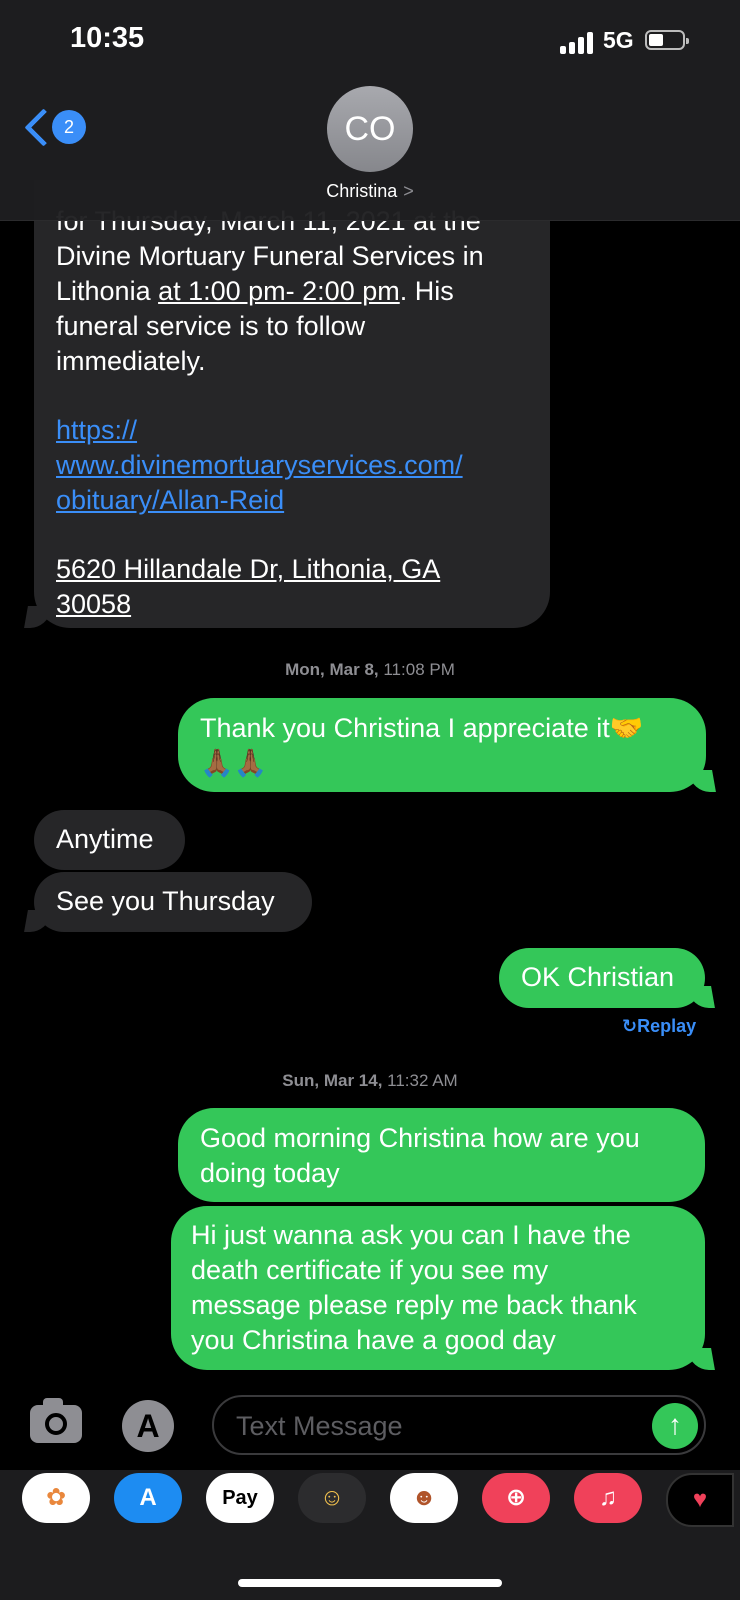 Image resolution: width=740 pixels, height=1600 pixels. I want to click on home-indicator, so click(370, 1583).